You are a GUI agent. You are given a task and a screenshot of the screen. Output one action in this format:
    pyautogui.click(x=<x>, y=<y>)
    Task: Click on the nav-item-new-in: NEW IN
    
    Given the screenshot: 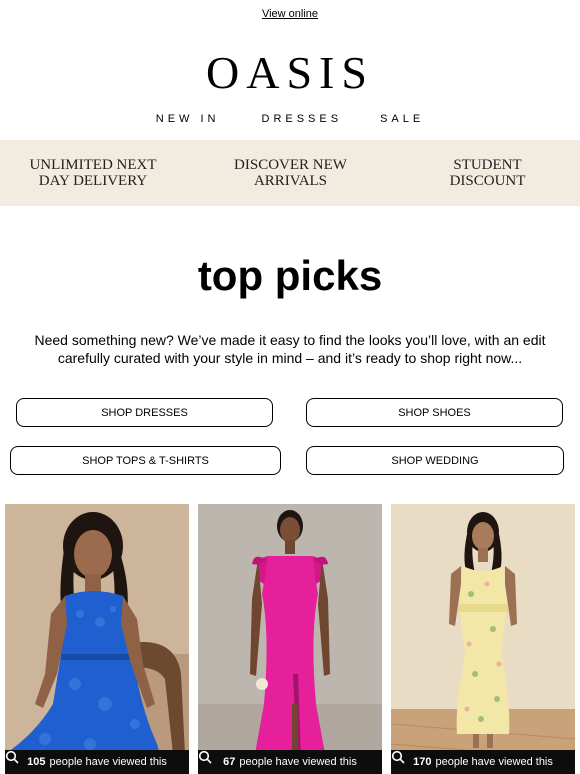 What is the action you would take?
    pyautogui.click(x=188, y=119)
    